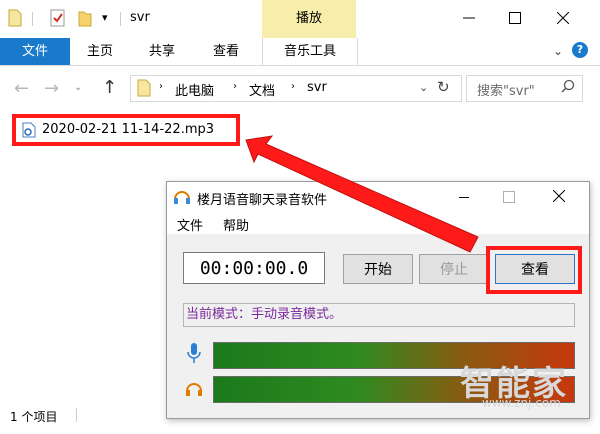 This screenshot has width=600, height=434. What do you see at coordinates (15, 18) in the screenshot?
I see `file-icon` at bounding box center [15, 18].